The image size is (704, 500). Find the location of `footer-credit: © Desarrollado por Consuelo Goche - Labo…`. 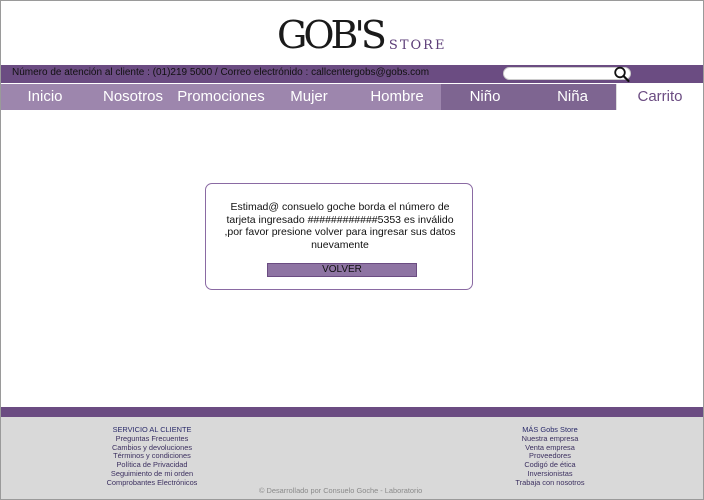

footer-credit: © Desarrollado por Consuelo Goche - Labo… is located at coordinates (341, 490).